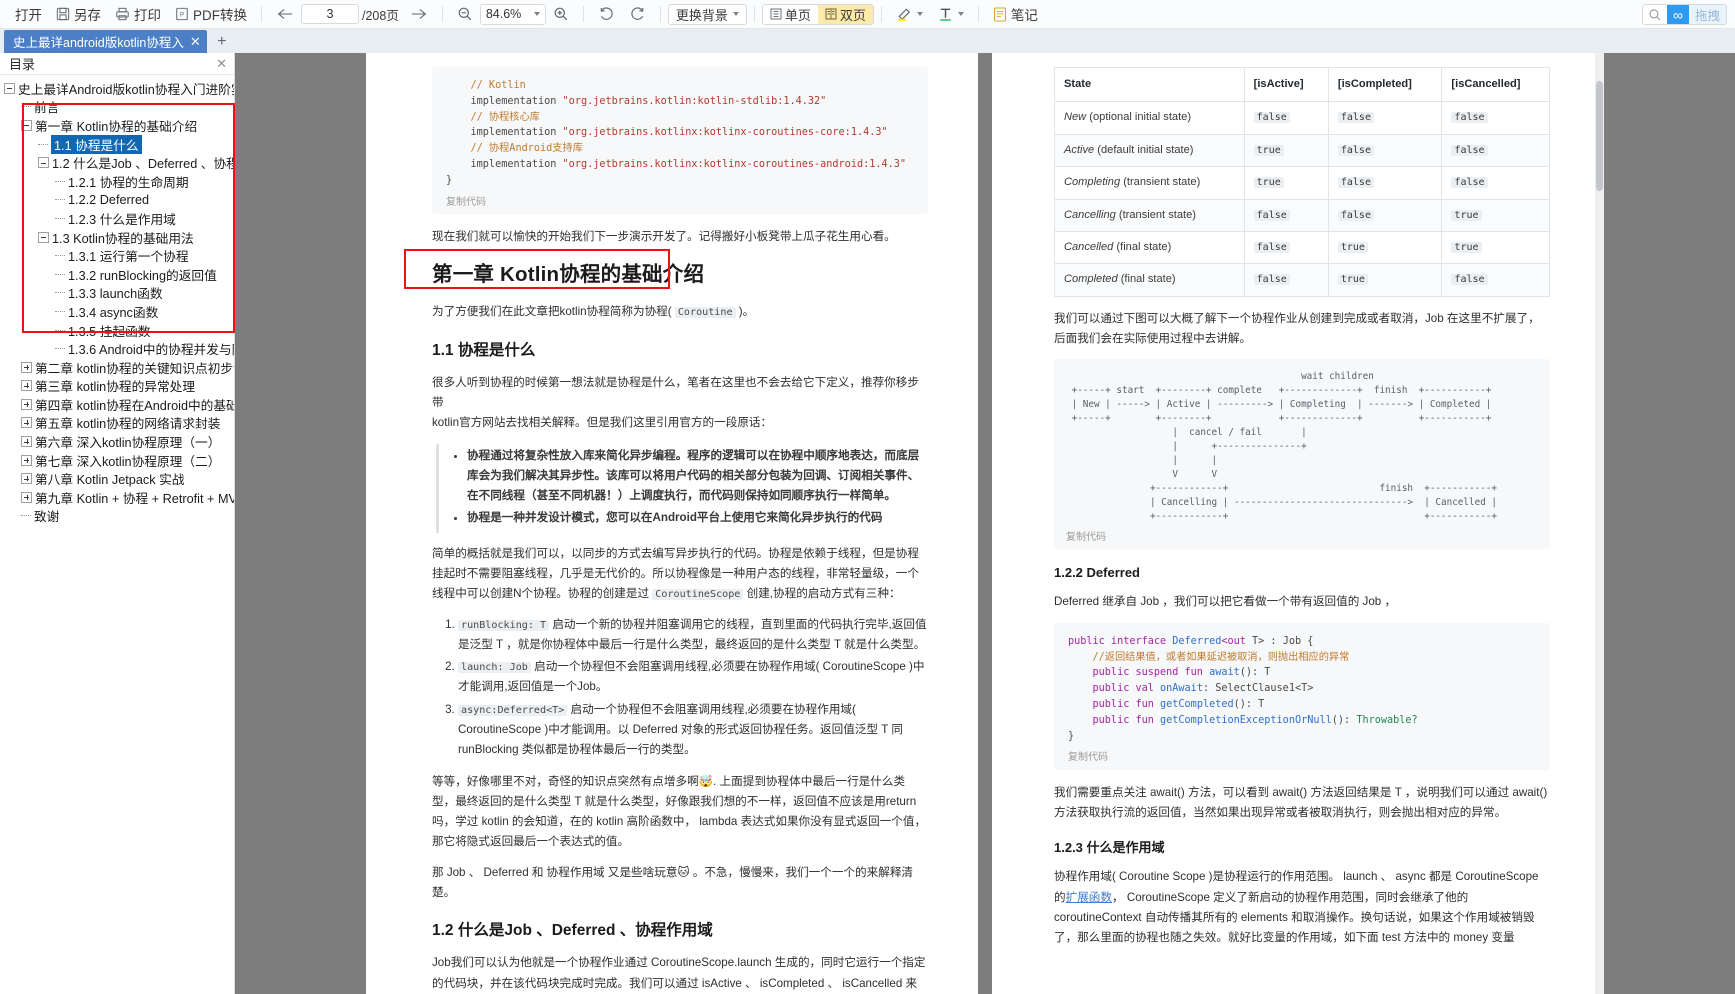 Image resolution: width=1735 pixels, height=994 pixels. What do you see at coordinates (285, 14) in the screenshot?
I see `prev-page-button` at bounding box center [285, 14].